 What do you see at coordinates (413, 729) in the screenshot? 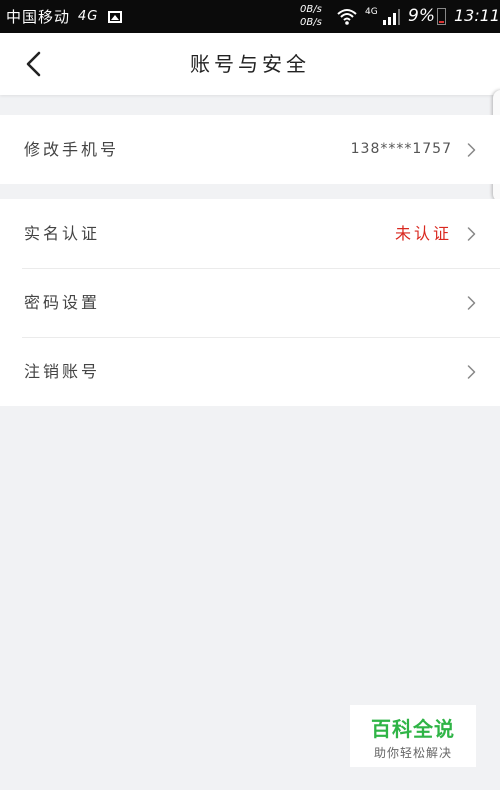
I see `watermark-title: 百科全说` at bounding box center [413, 729].